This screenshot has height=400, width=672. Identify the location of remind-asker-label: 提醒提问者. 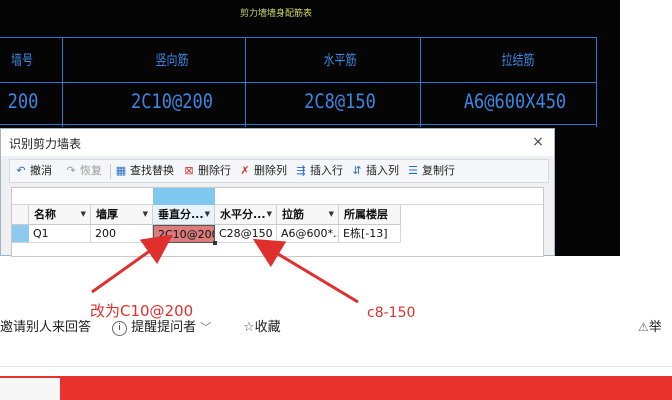
(164, 327).